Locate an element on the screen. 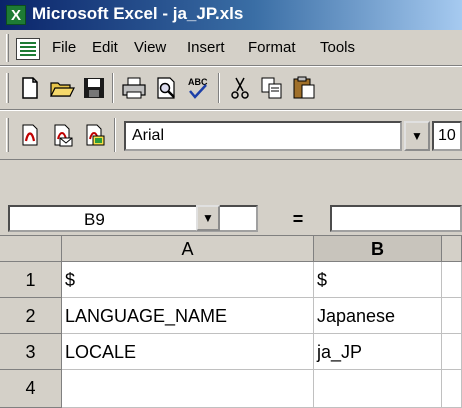 The width and height of the screenshot is (462, 408). window-title: Microsoft Excel - ja_JP.xls is located at coordinates (138, 13).